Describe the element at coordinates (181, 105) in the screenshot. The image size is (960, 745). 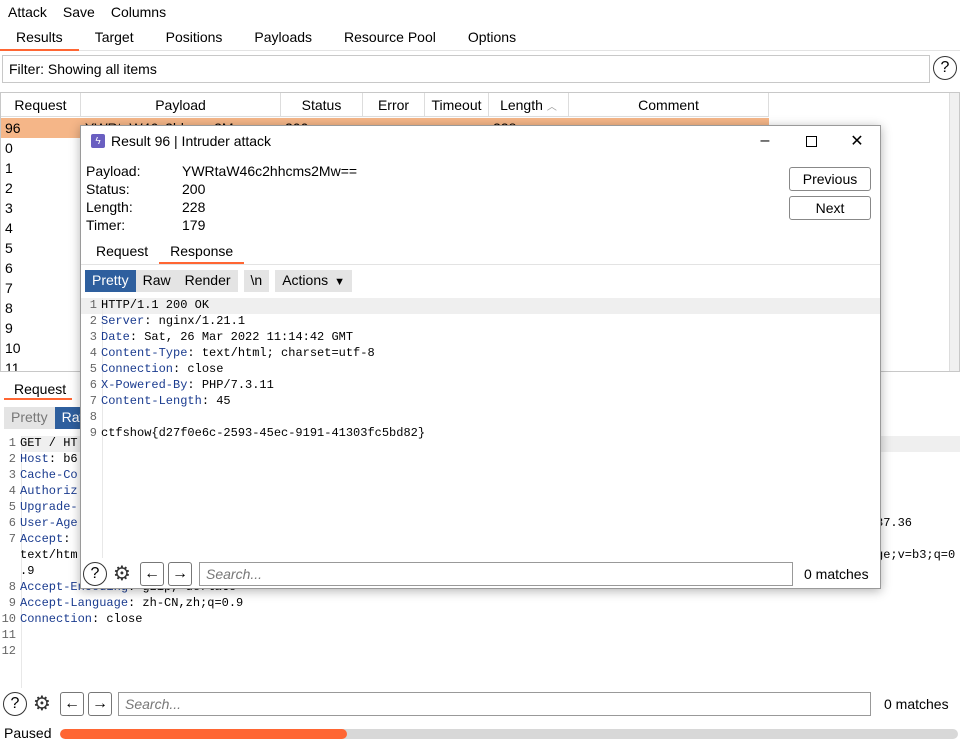
I see `column-payload: Payload` at that location.